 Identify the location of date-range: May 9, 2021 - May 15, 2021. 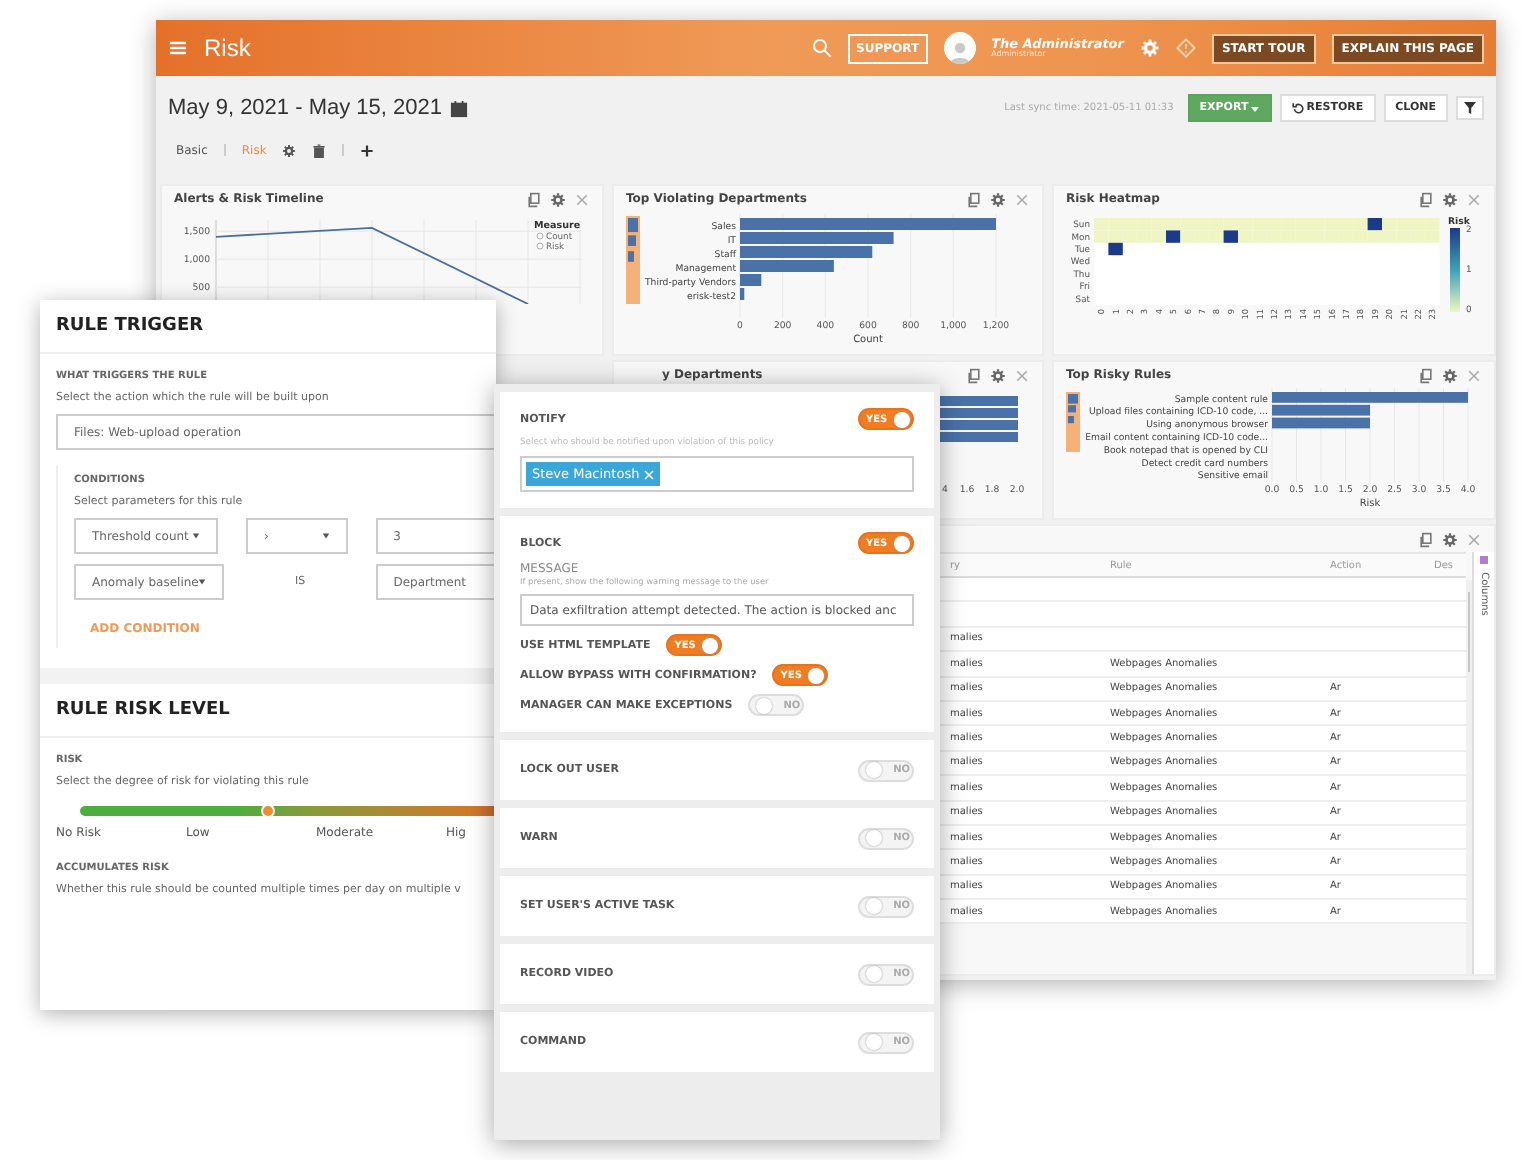
(305, 108).